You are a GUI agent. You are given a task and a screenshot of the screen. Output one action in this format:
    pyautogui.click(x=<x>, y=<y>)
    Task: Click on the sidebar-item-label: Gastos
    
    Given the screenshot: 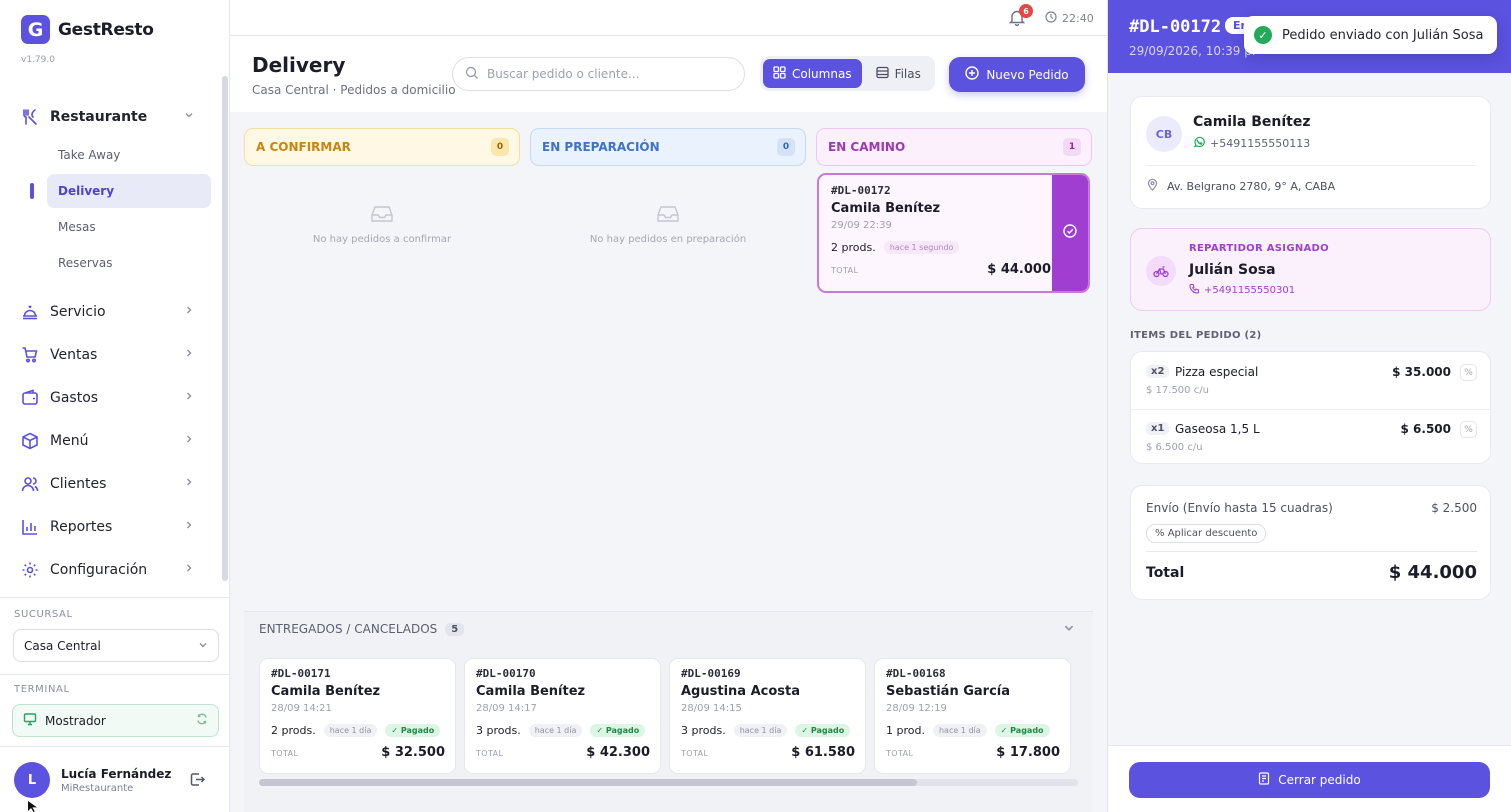 What is the action you would take?
    pyautogui.click(x=74, y=397)
    